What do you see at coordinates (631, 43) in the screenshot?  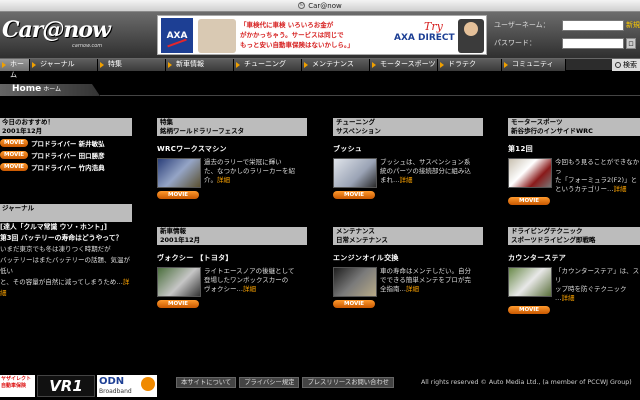 I see `login-button: ロ` at bounding box center [631, 43].